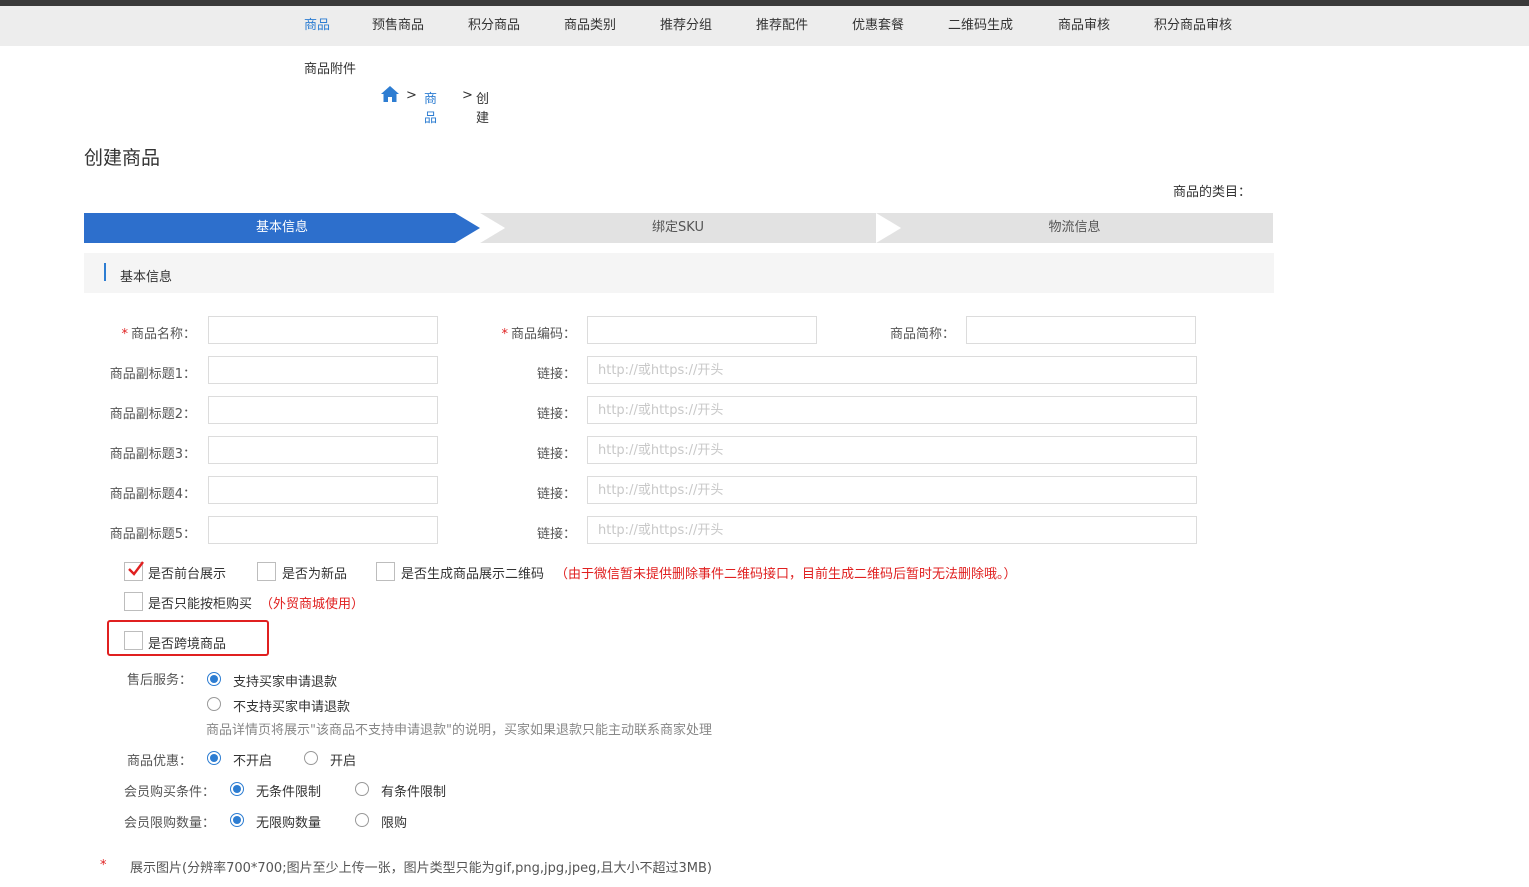 The image size is (1529, 887). Describe the element at coordinates (291, 705) in the screenshot. I see `after-sale-no-support-label: 不支持买家申请退款` at that location.